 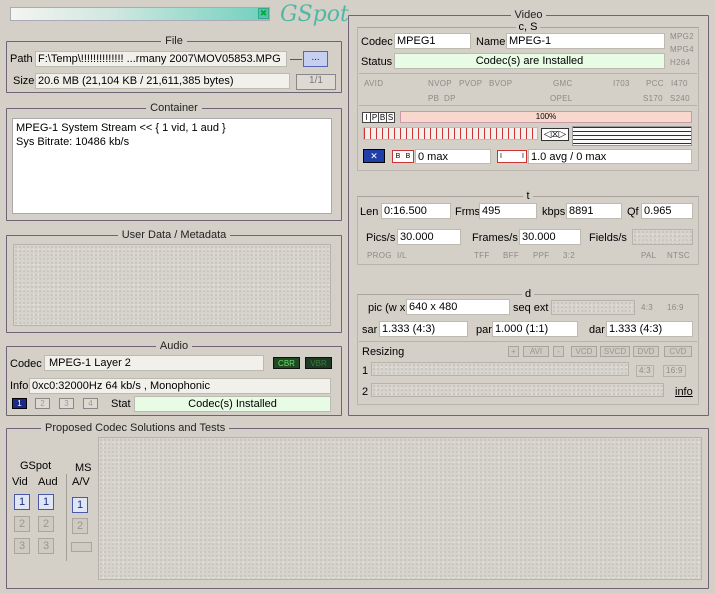 What do you see at coordinates (453, 156) in the screenshot?
I see `bframes-field: 0 max` at bounding box center [453, 156].